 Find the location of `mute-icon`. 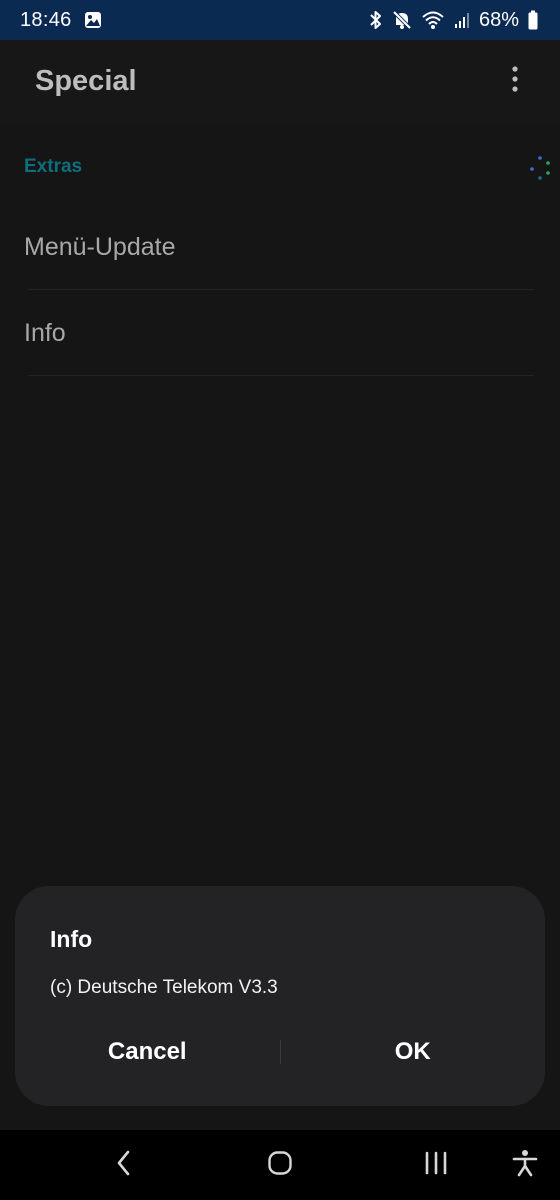

mute-icon is located at coordinates (402, 20).